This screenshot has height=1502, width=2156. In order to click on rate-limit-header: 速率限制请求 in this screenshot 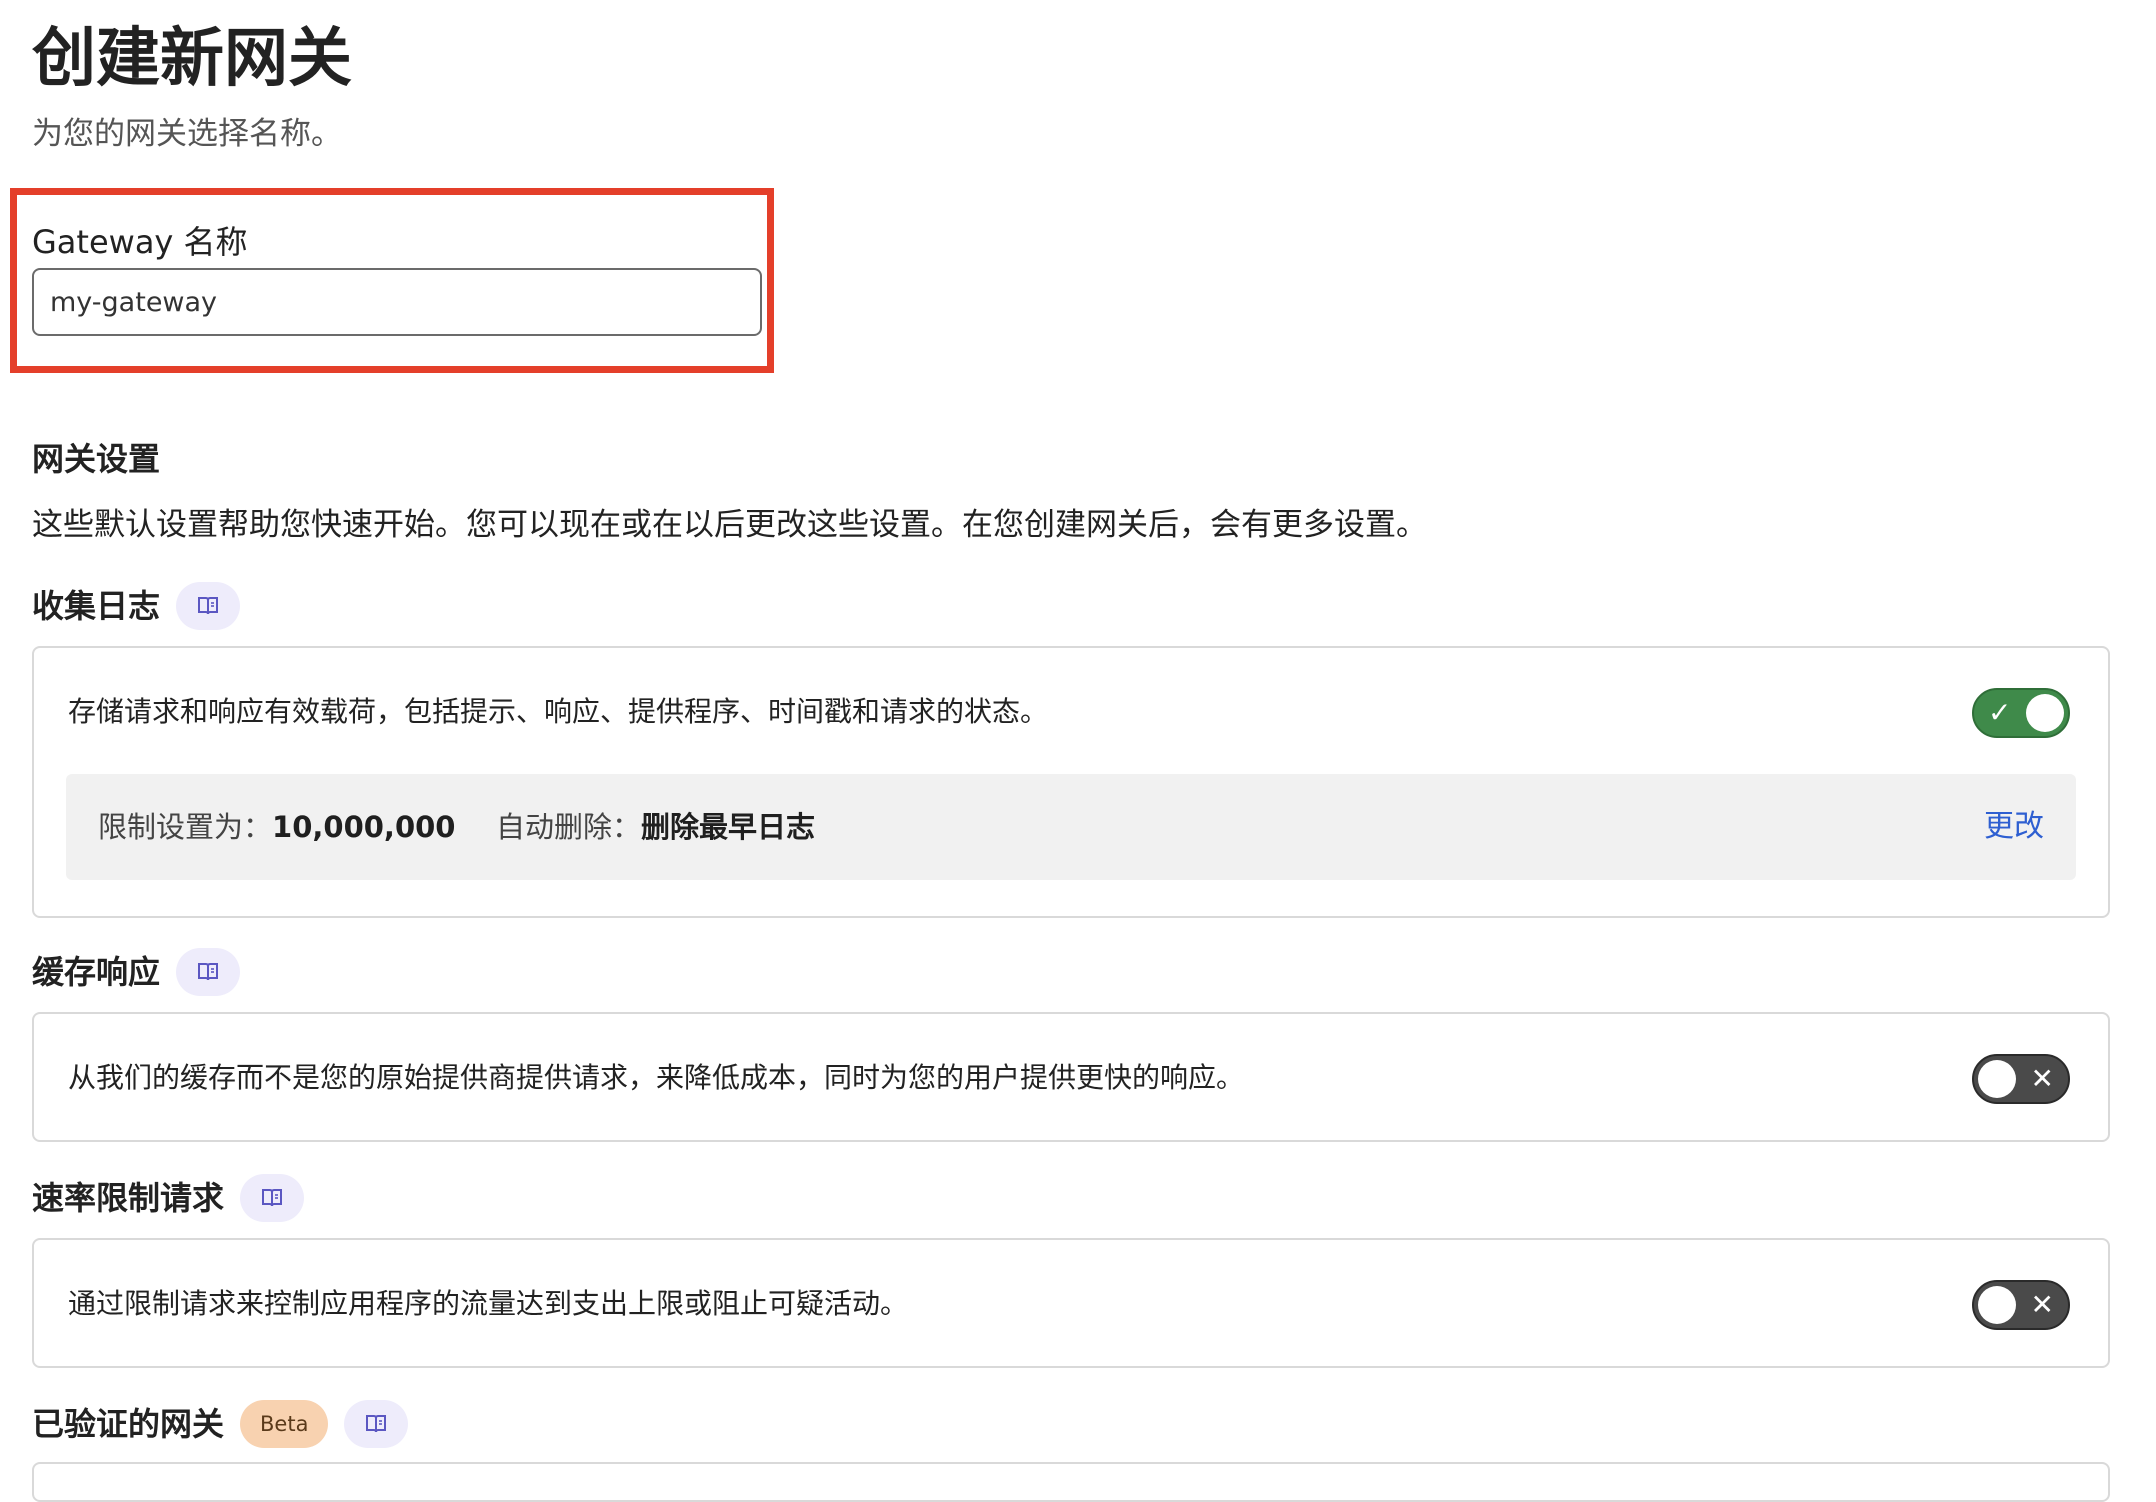, I will do `click(168, 1198)`.